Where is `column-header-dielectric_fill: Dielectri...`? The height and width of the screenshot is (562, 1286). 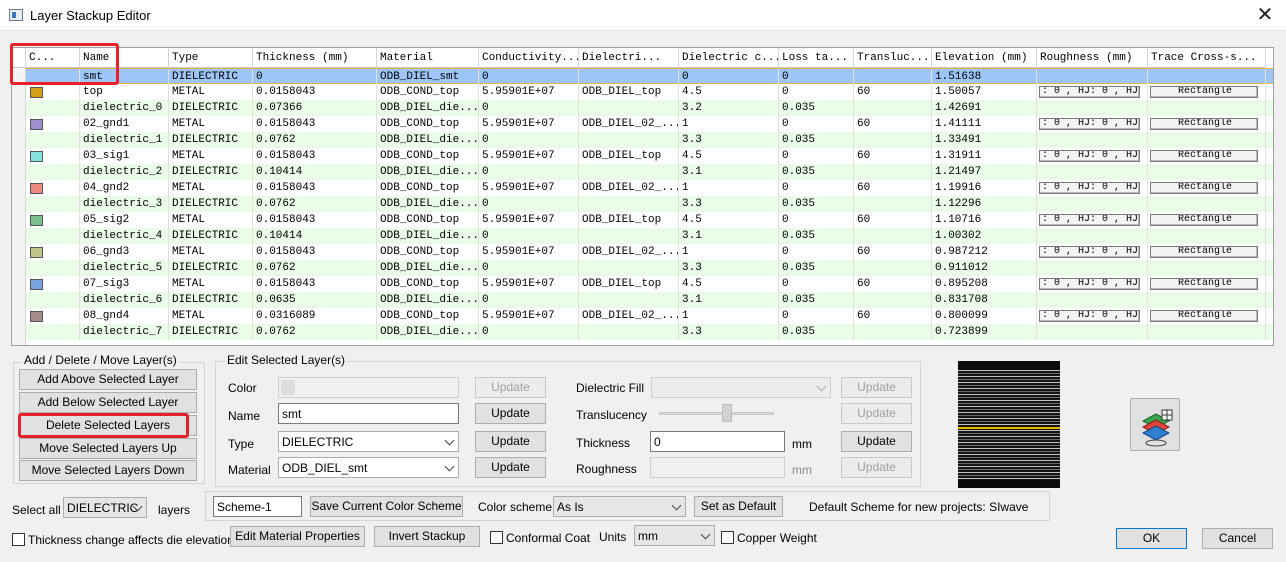 column-header-dielectric_fill: Dielectri... is located at coordinates (629, 58).